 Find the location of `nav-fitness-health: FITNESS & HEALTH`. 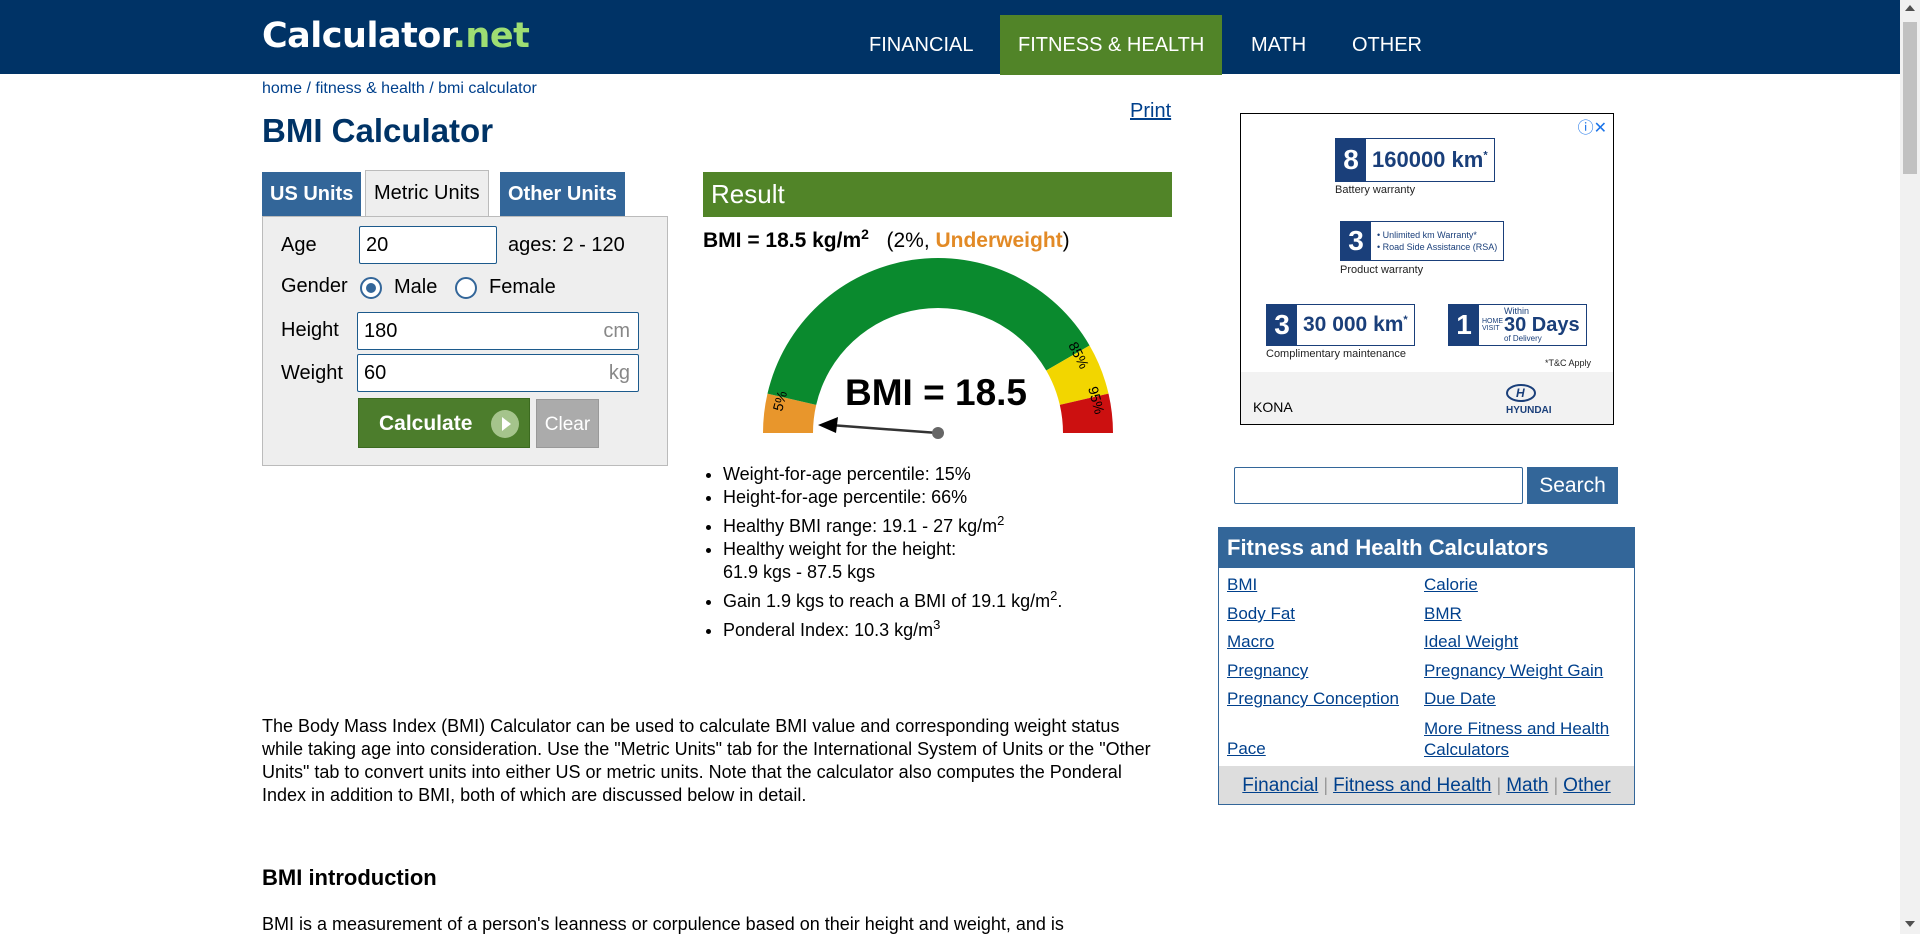

nav-fitness-health: FITNESS & HEALTH is located at coordinates (1111, 45).